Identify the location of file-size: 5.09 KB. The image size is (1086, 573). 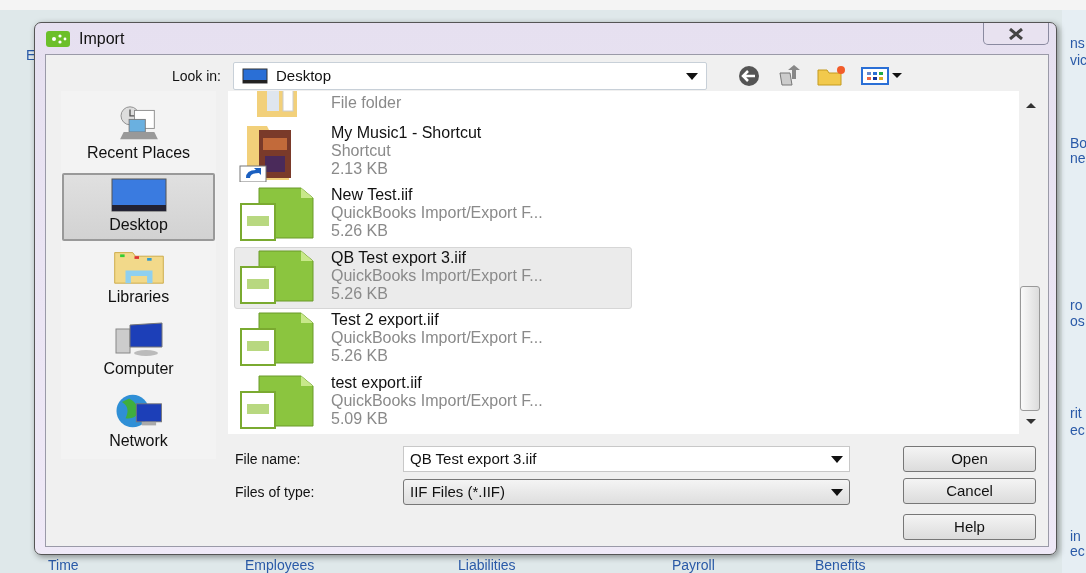
(360, 418).